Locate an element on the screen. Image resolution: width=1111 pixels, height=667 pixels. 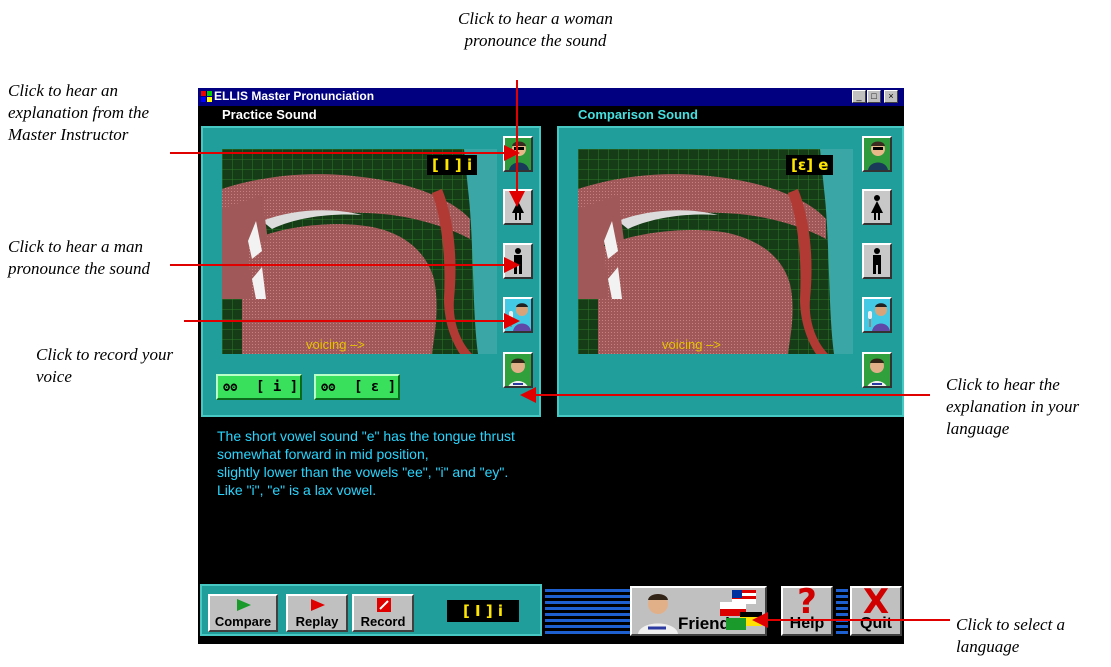
callout-line: Master Instructor is located at coordinates (68, 134).